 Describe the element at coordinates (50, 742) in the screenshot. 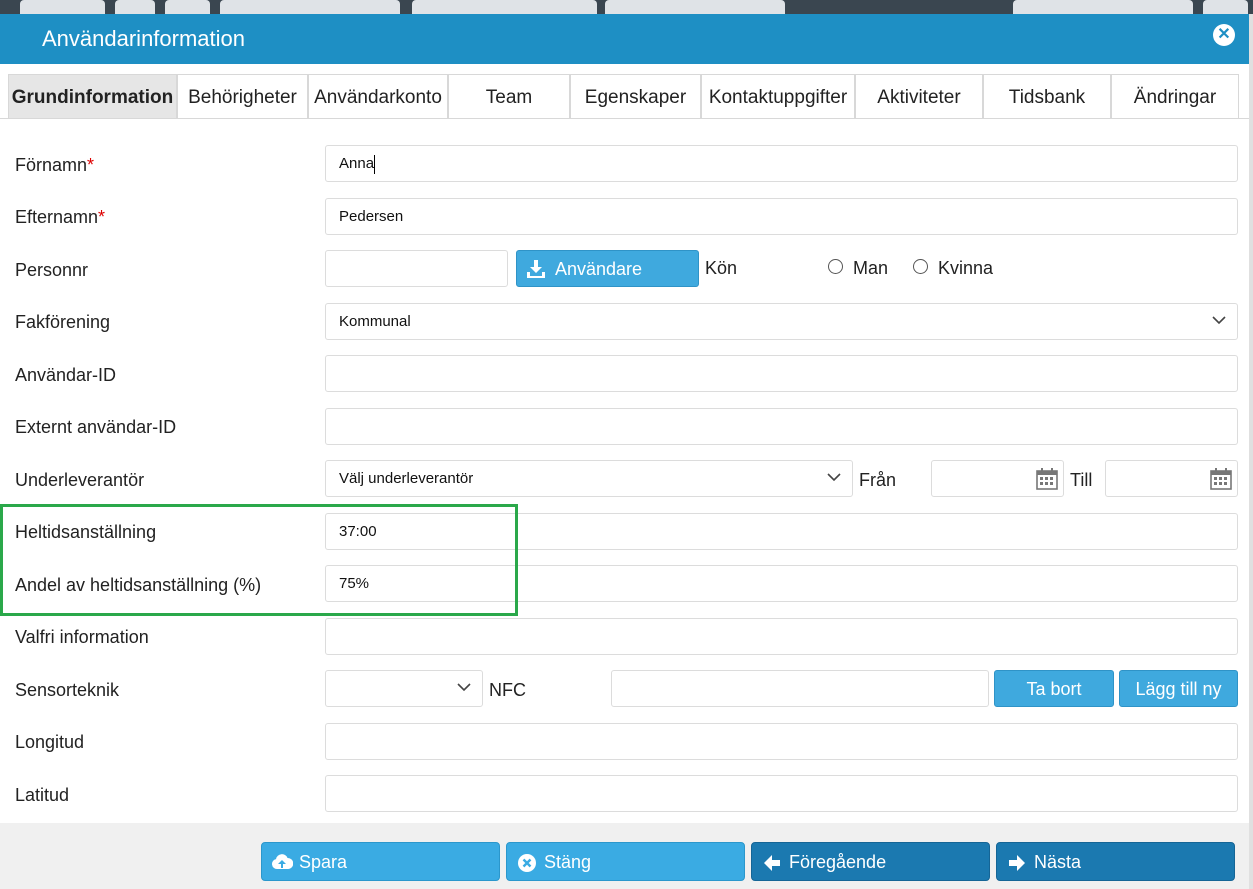

I see `longitud-label: Longitud` at that location.